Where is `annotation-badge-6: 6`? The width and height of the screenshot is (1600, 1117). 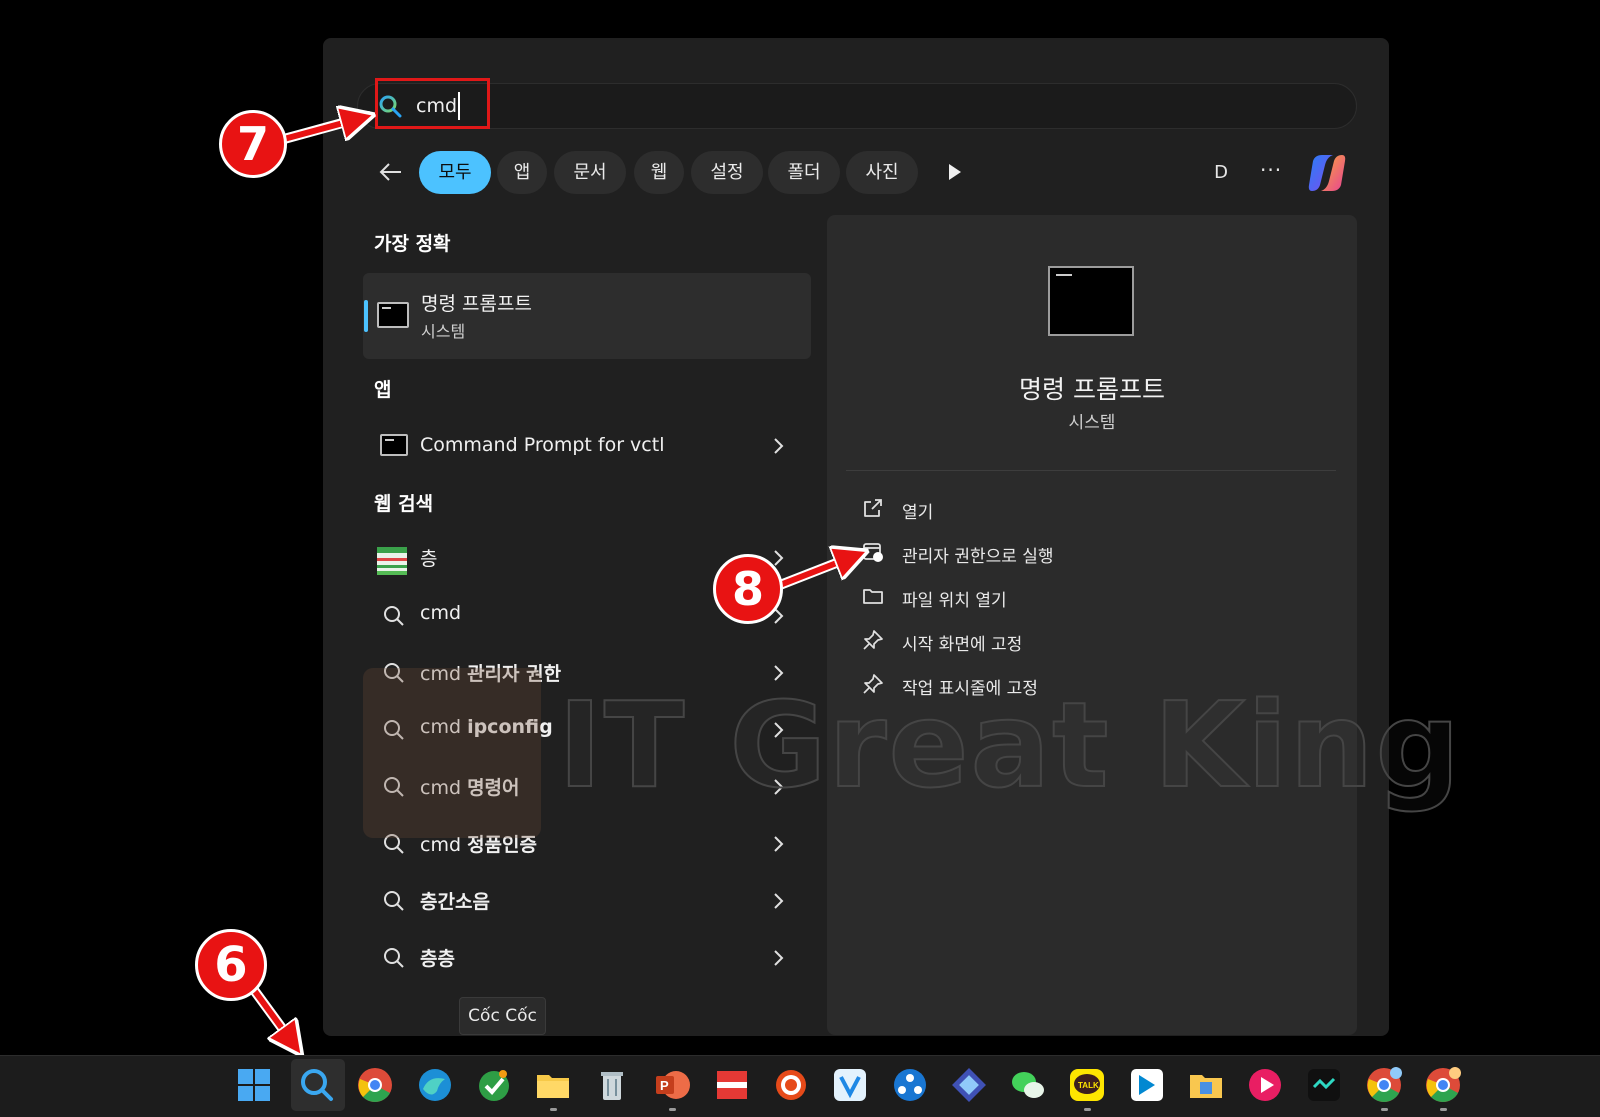 annotation-badge-6: 6 is located at coordinates (231, 965).